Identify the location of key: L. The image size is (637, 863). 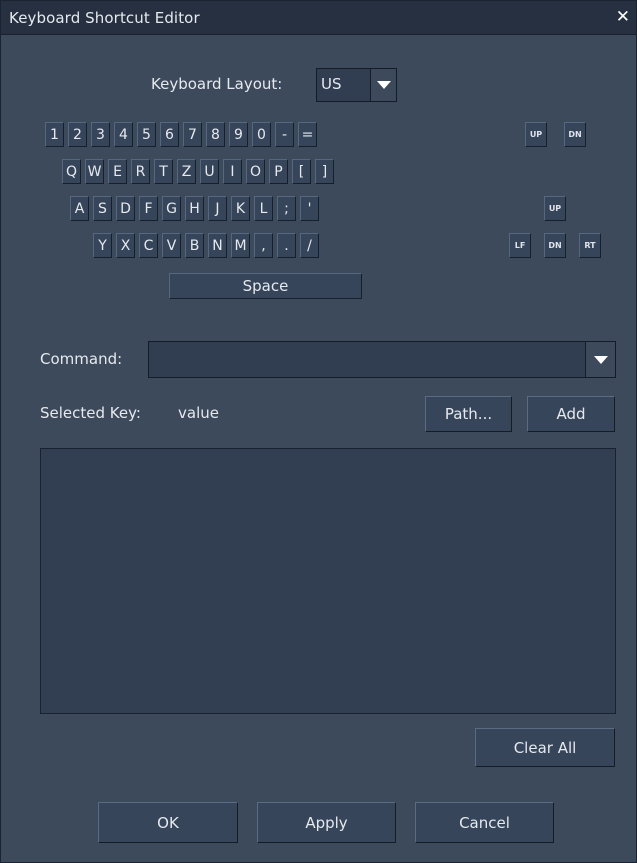
(263, 208).